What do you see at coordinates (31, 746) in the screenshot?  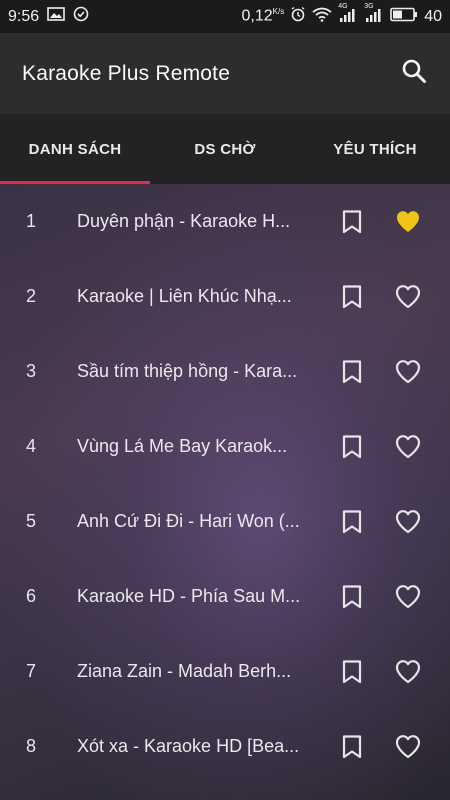 I see `song-number: 8` at bounding box center [31, 746].